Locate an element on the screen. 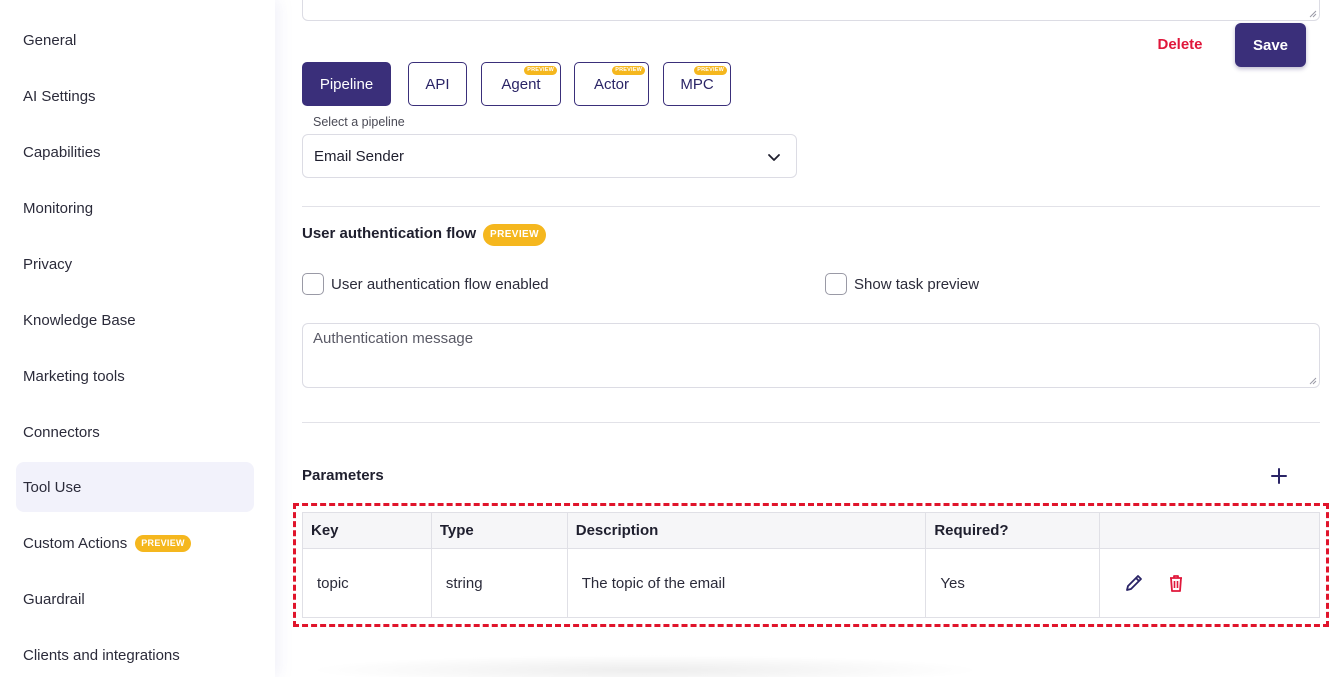 The image size is (1332, 677). parameters-title: Parameters is located at coordinates (343, 475).